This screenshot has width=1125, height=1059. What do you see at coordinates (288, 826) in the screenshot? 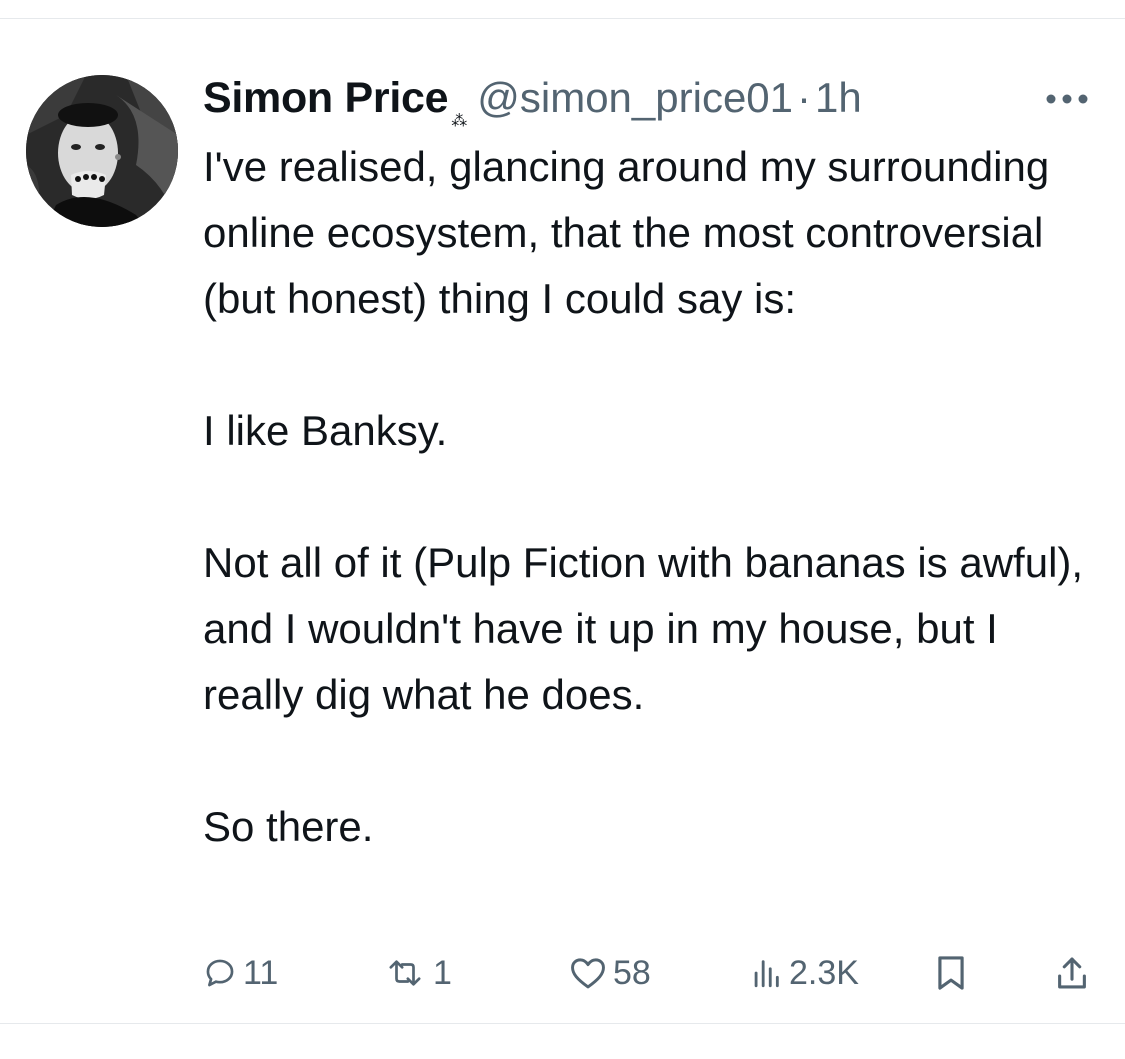
I see `tweet-paragraph: So there.` at bounding box center [288, 826].